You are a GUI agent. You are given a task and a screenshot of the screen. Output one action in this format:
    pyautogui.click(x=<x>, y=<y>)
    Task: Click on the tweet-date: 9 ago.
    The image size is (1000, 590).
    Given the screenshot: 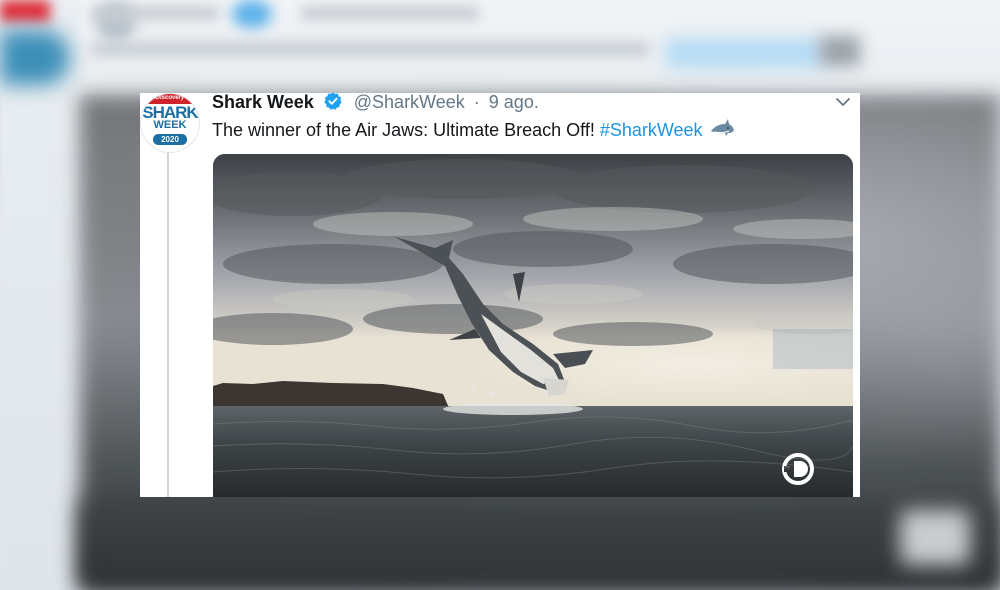 What is the action you would take?
    pyautogui.click(x=514, y=102)
    